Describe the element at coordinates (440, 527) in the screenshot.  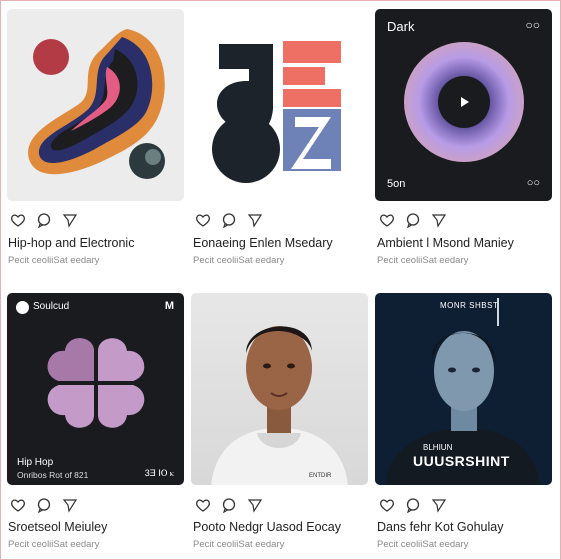
I see `card-title: Dans fehr Kot Gohulay` at that location.